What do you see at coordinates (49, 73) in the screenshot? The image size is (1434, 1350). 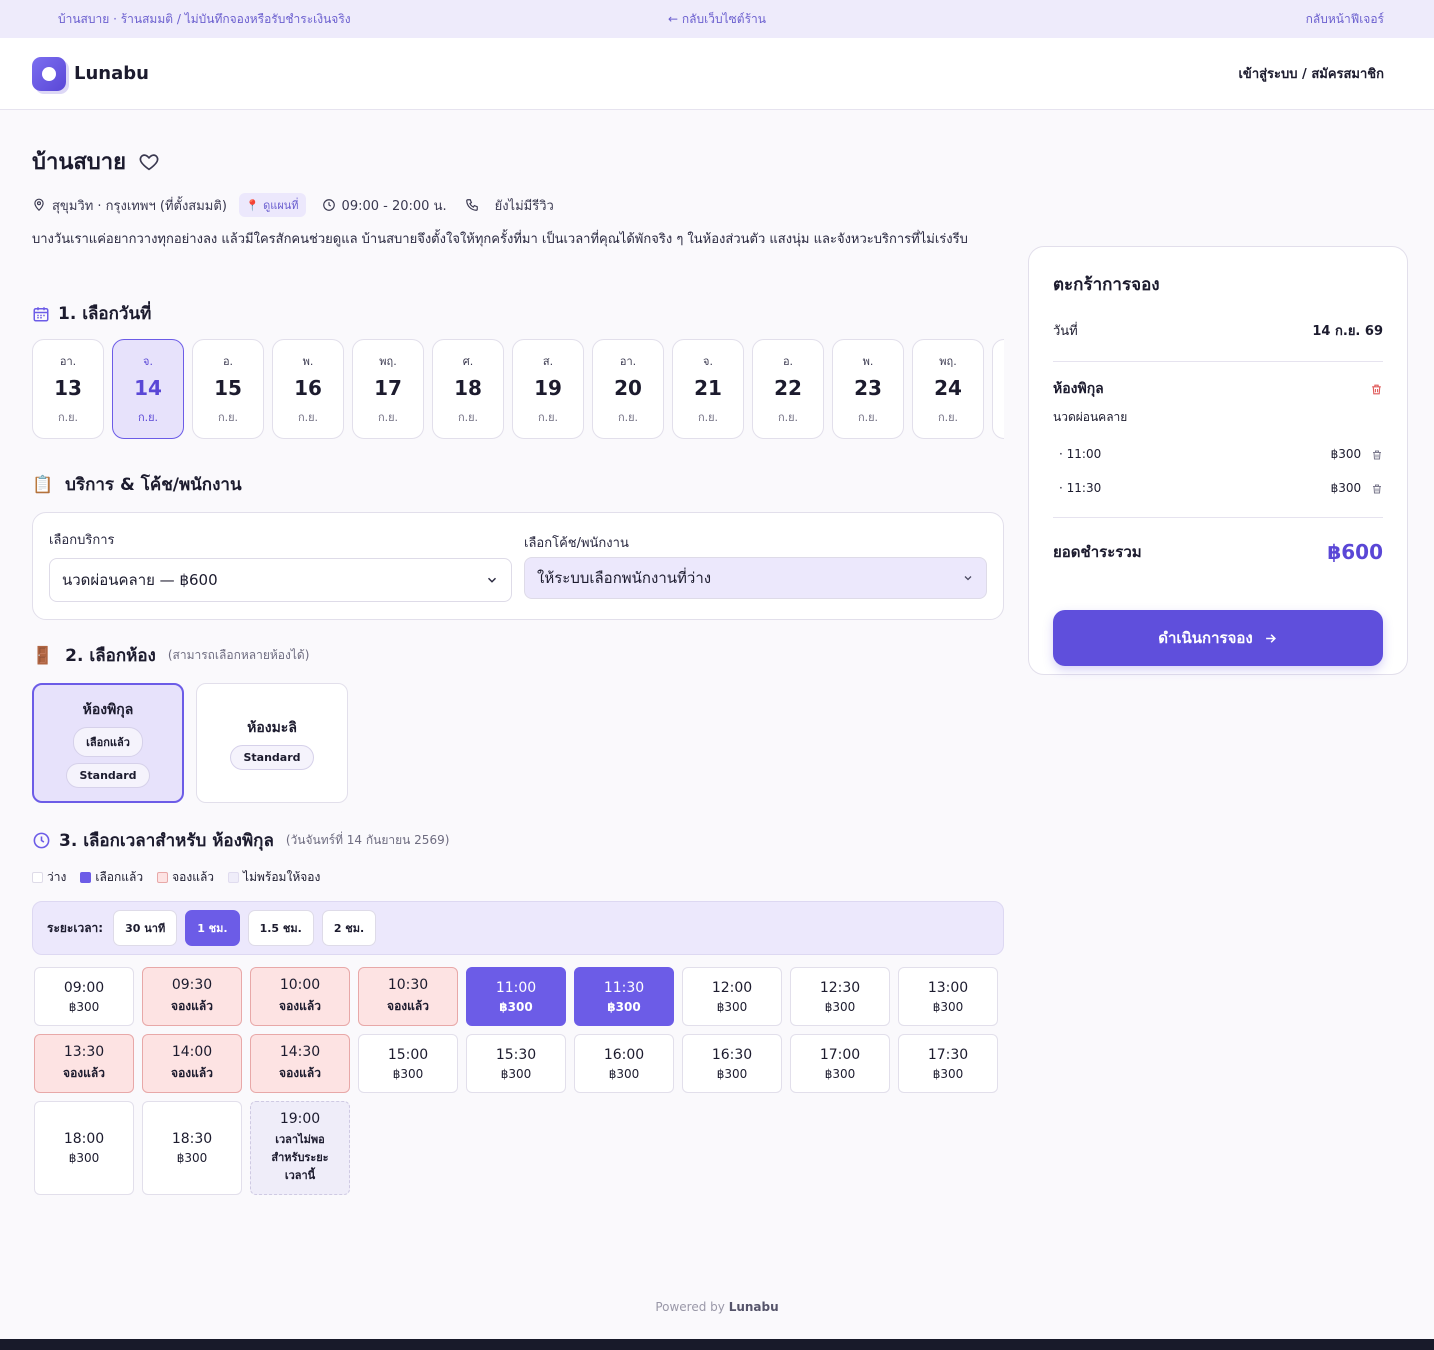 I see `logo-icon` at bounding box center [49, 73].